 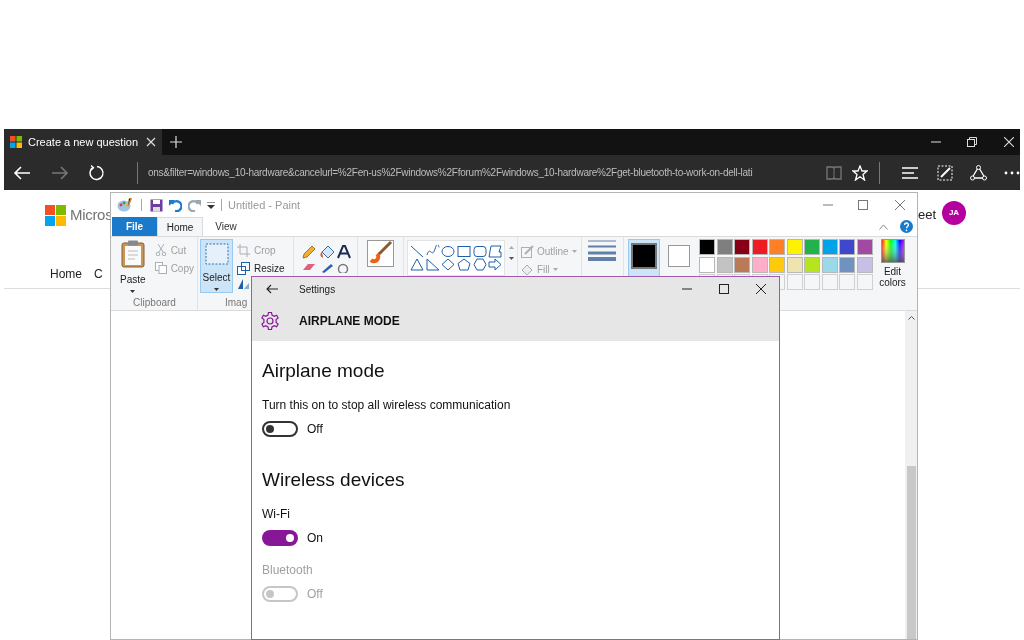 I want to click on ribbon-tab: View, so click(x=226, y=226).